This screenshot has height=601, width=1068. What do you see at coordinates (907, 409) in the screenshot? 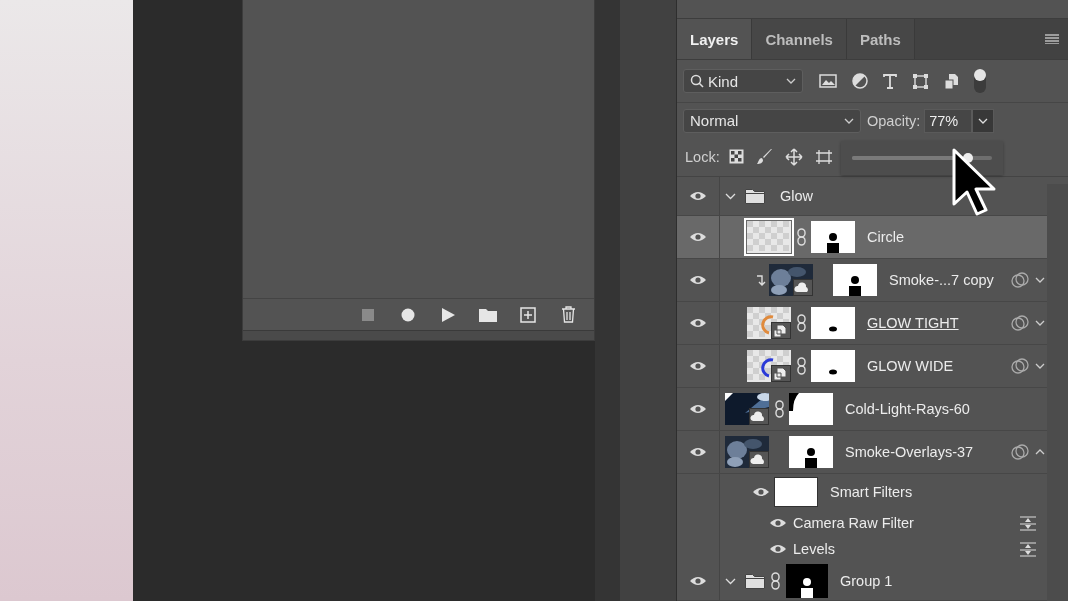
I see `layer-name: Cold-Light-Rays-60` at bounding box center [907, 409].